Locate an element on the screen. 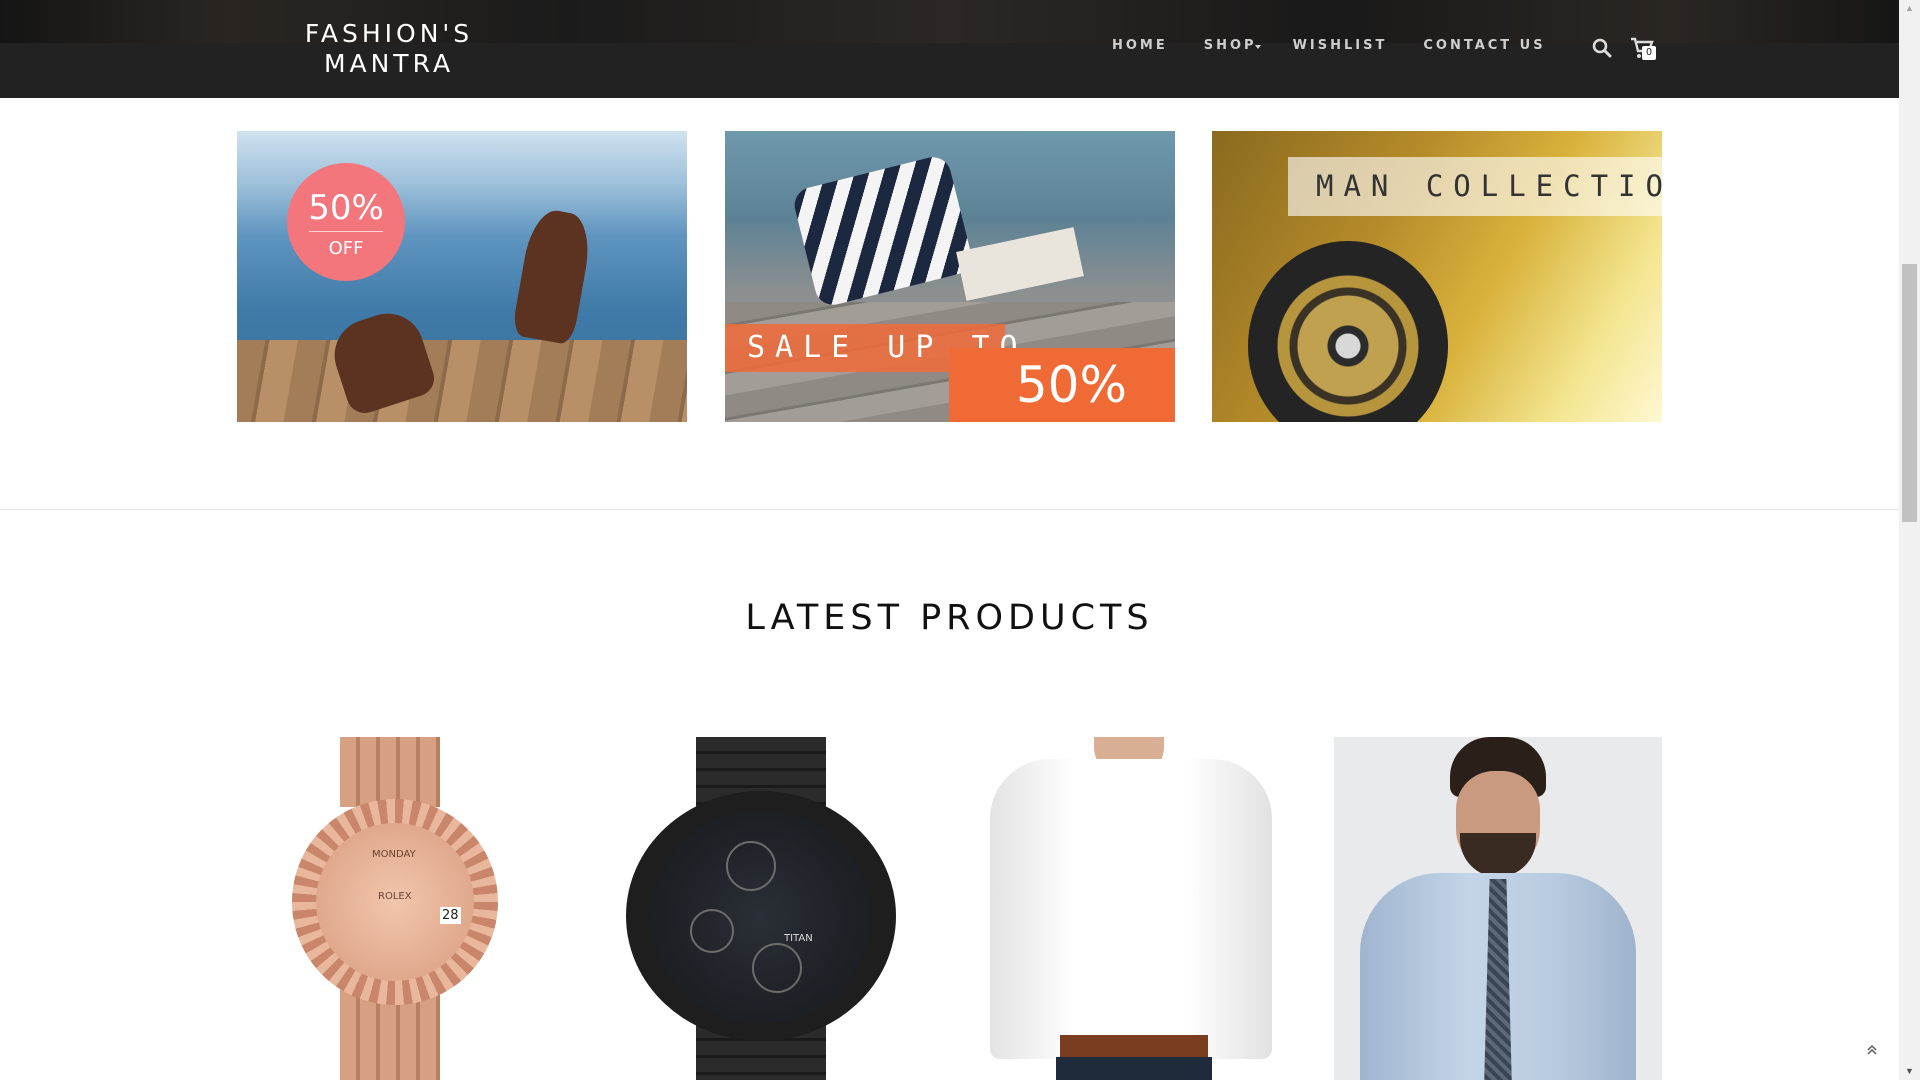 This screenshot has width=1920, height=1080. banner-discount: 50% OFF is located at coordinates (462, 276).